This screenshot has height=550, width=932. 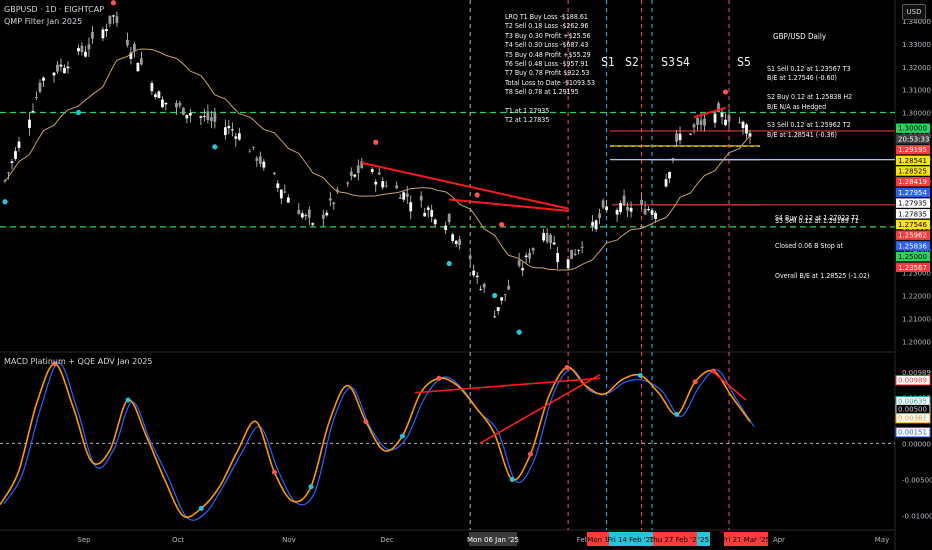 I want to click on price-label: 1.27546, so click(x=912, y=225).